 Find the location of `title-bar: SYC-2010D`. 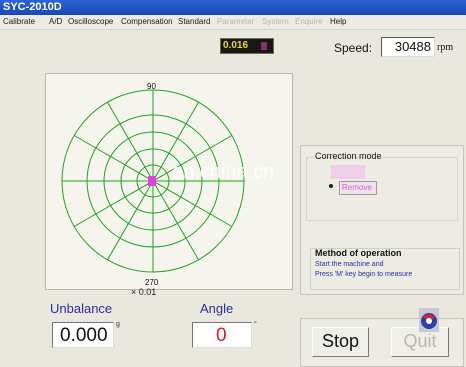

title-bar: SYC-2010D is located at coordinates (233, 7).